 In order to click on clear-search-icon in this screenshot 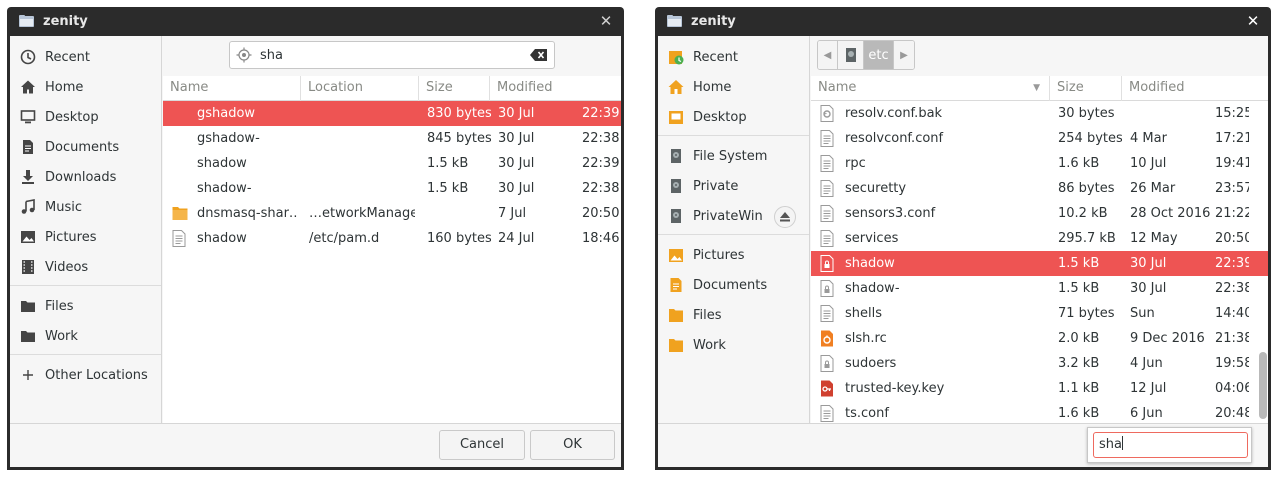, I will do `click(539, 55)`.